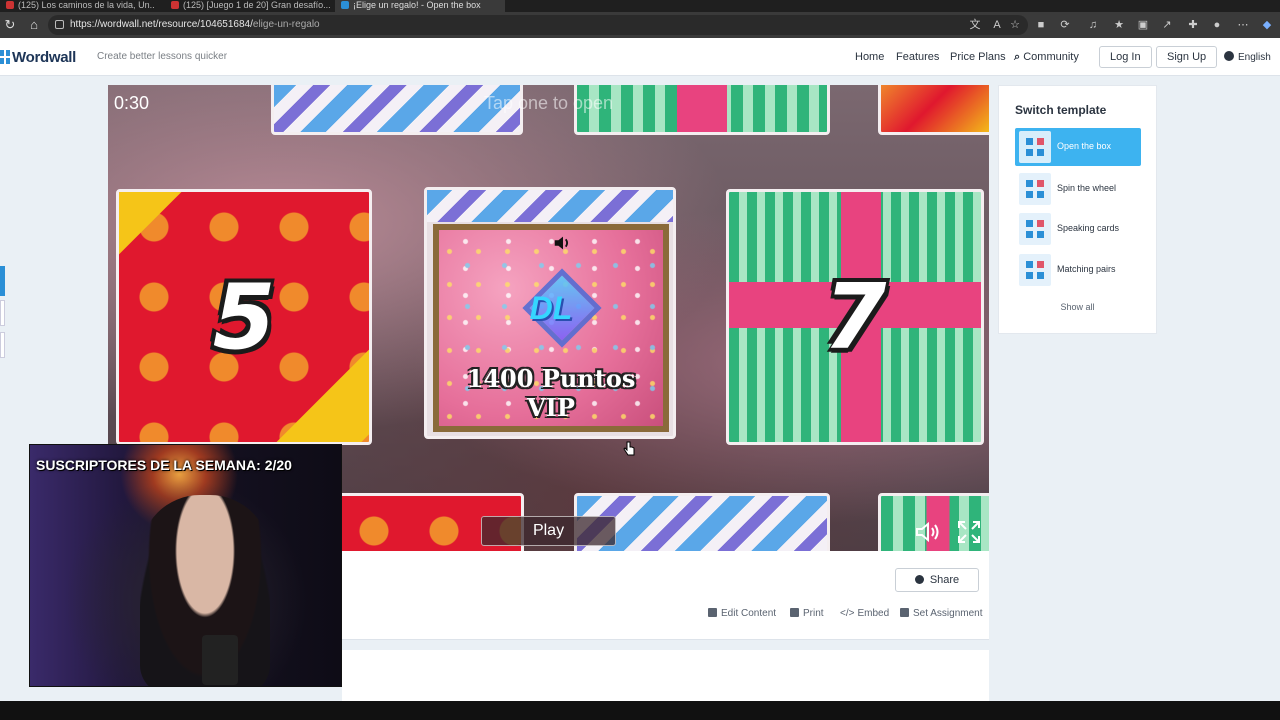 The image size is (1280, 720). What do you see at coordinates (1077, 307) in the screenshot?
I see `show-all-link: Show all` at bounding box center [1077, 307].